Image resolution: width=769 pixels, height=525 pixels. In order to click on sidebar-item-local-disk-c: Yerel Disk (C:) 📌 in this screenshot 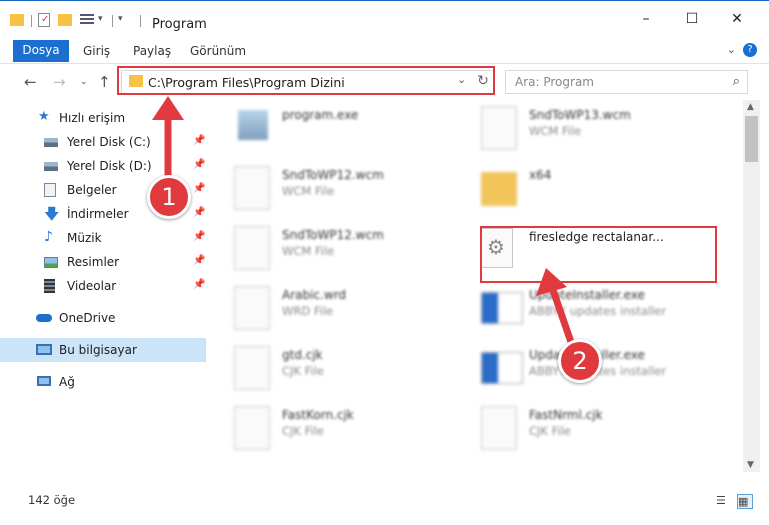, I will do `click(103, 142)`.